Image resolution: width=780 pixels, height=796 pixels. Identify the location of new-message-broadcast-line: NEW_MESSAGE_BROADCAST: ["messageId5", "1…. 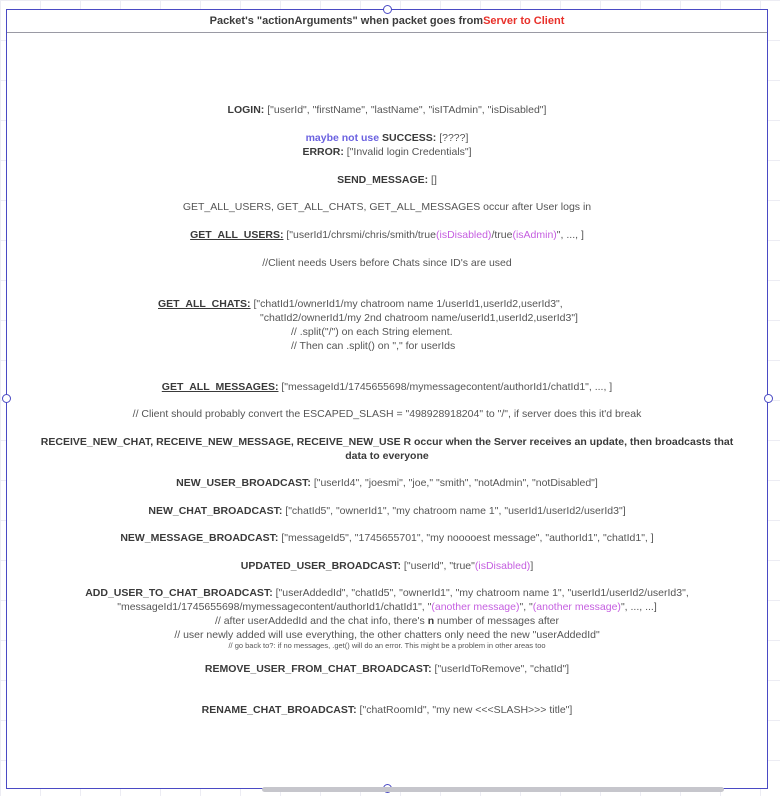
(387, 538).